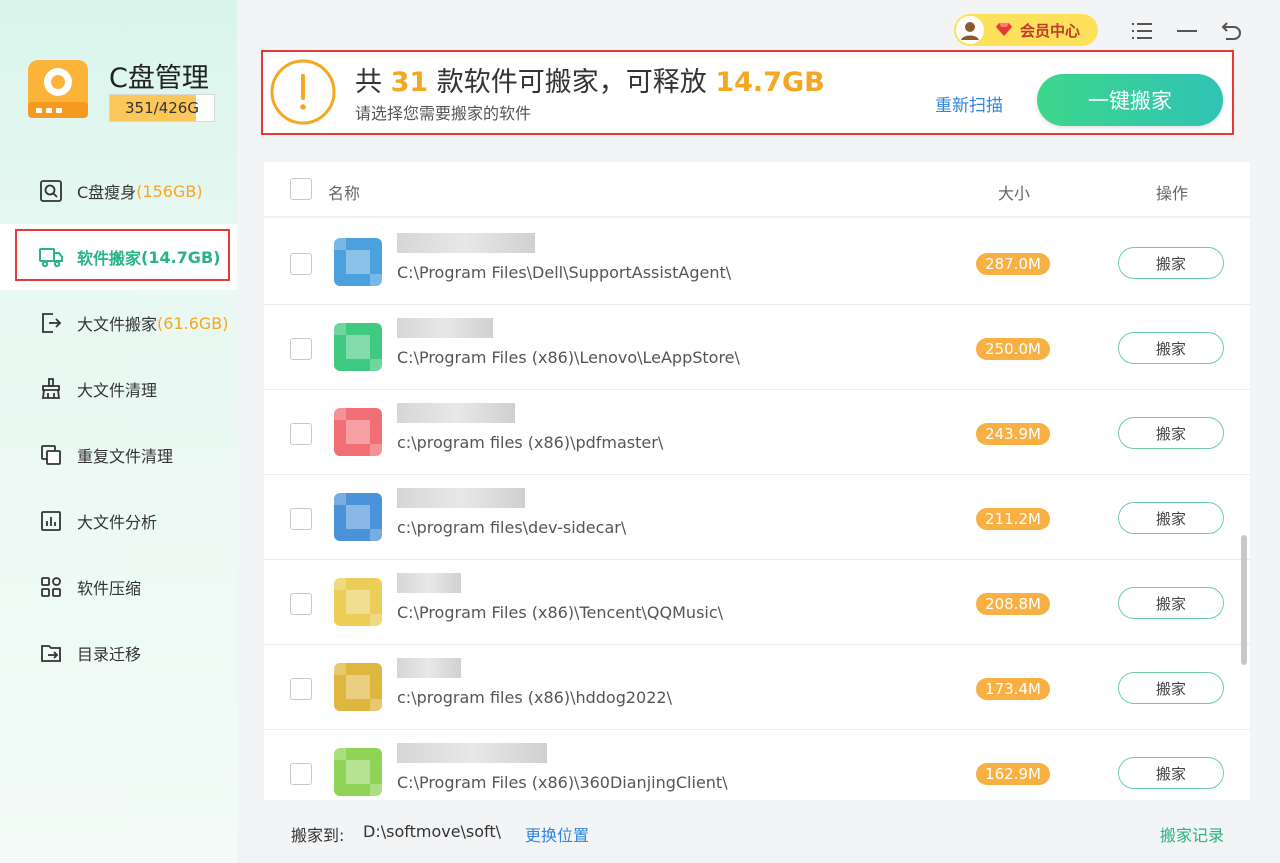 Image resolution: width=1280 pixels, height=863 pixels. I want to click on column-size: 大小, so click(1014, 193).